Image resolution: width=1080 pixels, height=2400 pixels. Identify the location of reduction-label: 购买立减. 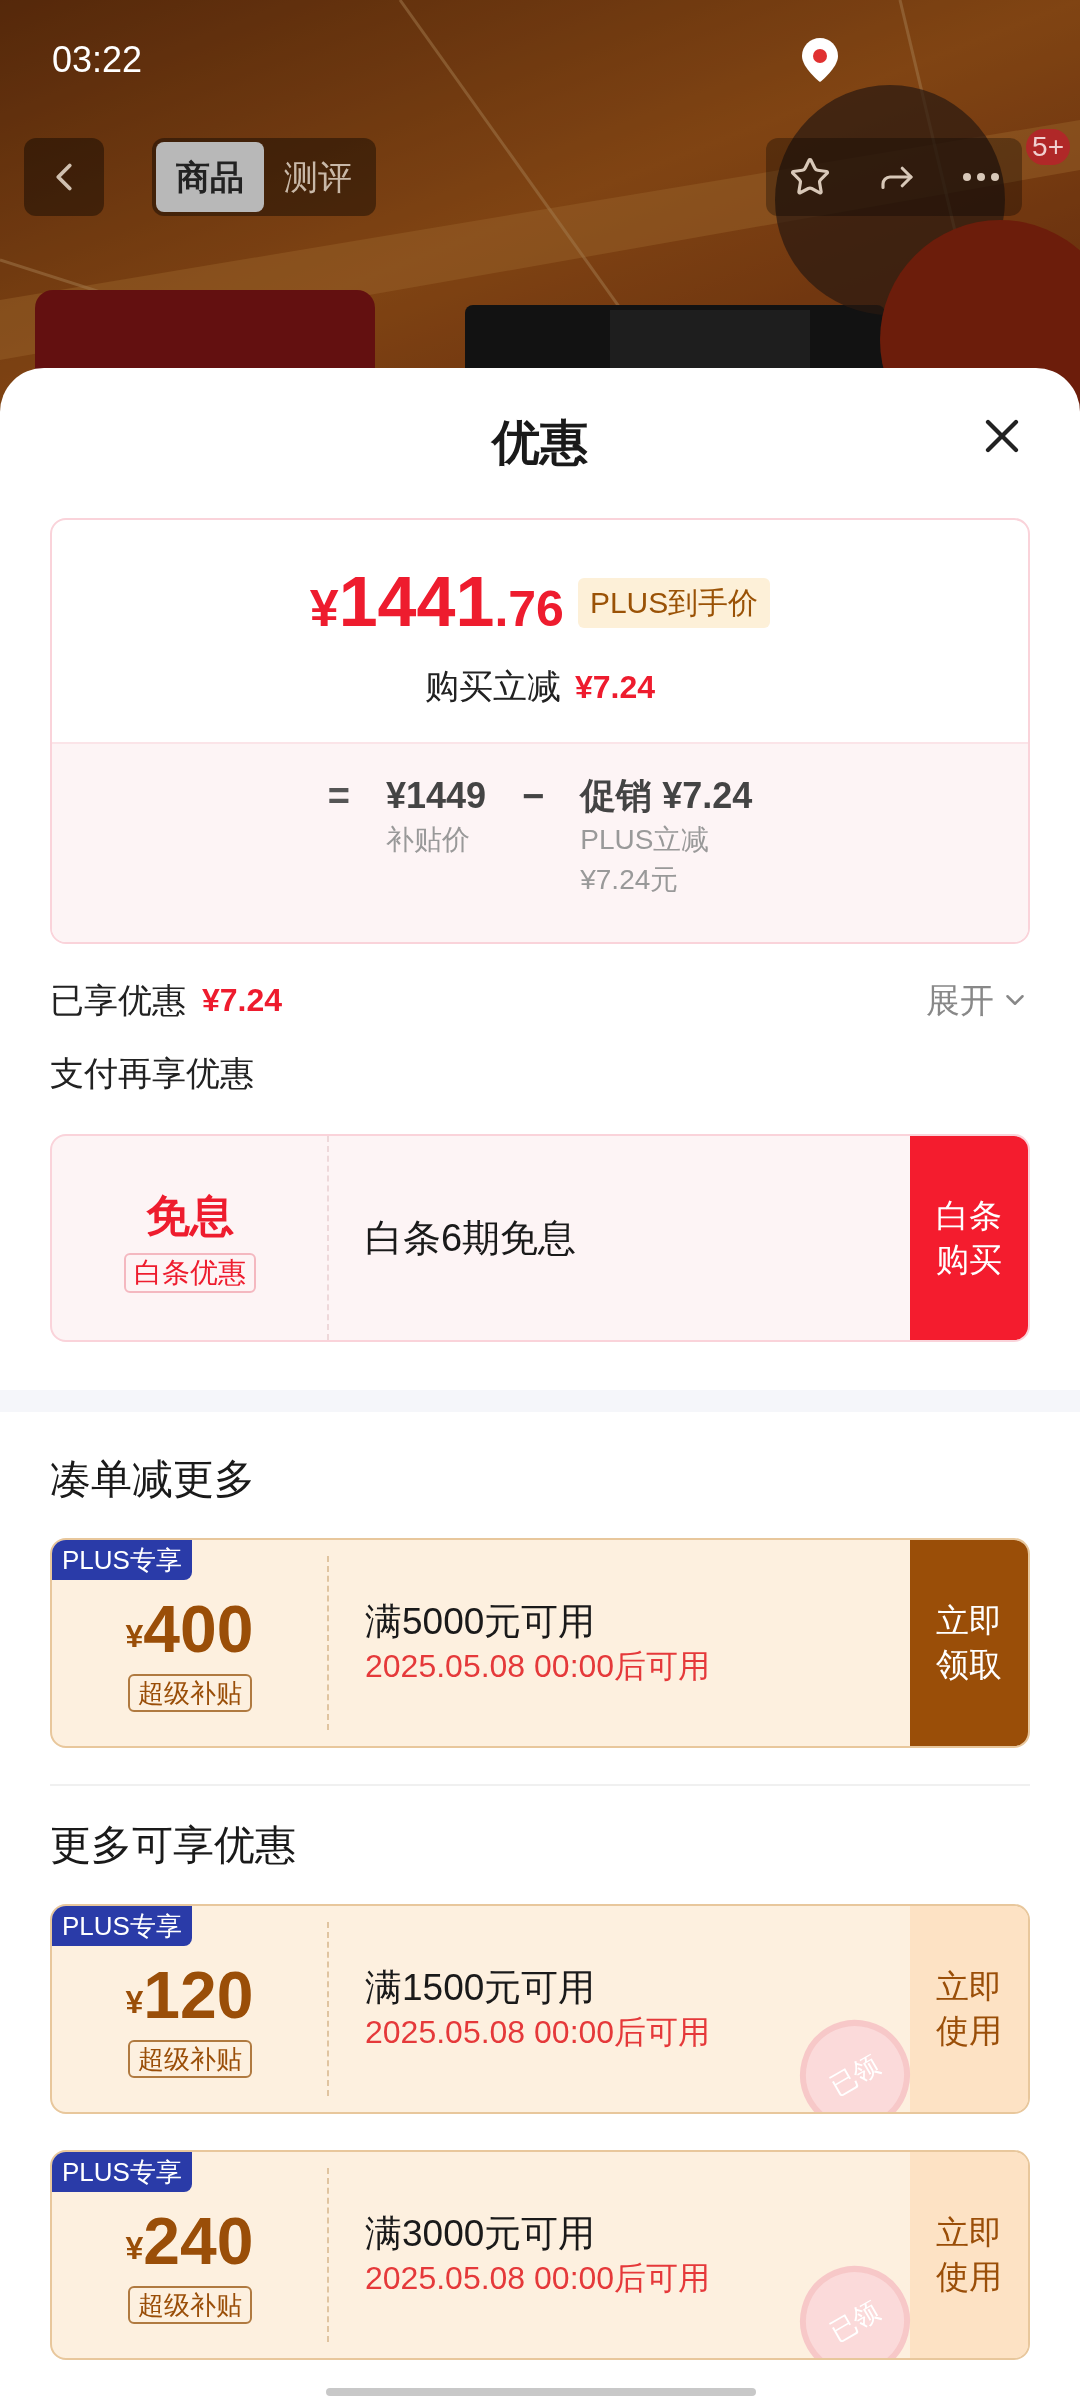
(492, 686).